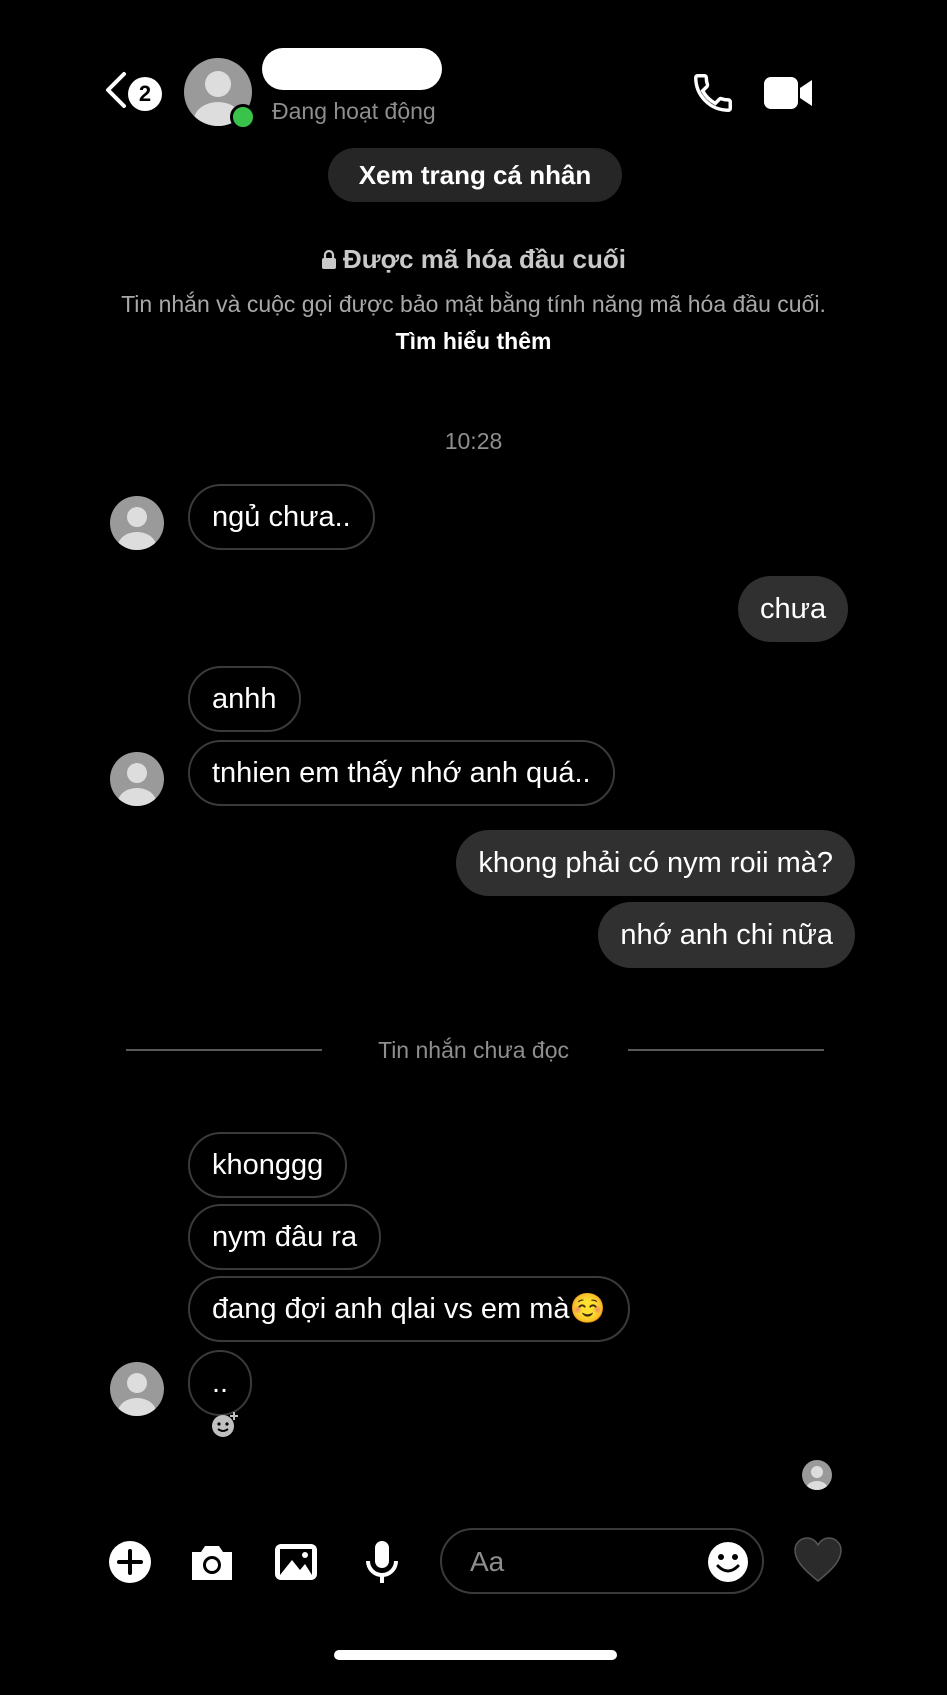 This screenshot has width=947, height=1695. I want to click on message-bubble-incoming: ngủ chưa.., so click(281, 517).